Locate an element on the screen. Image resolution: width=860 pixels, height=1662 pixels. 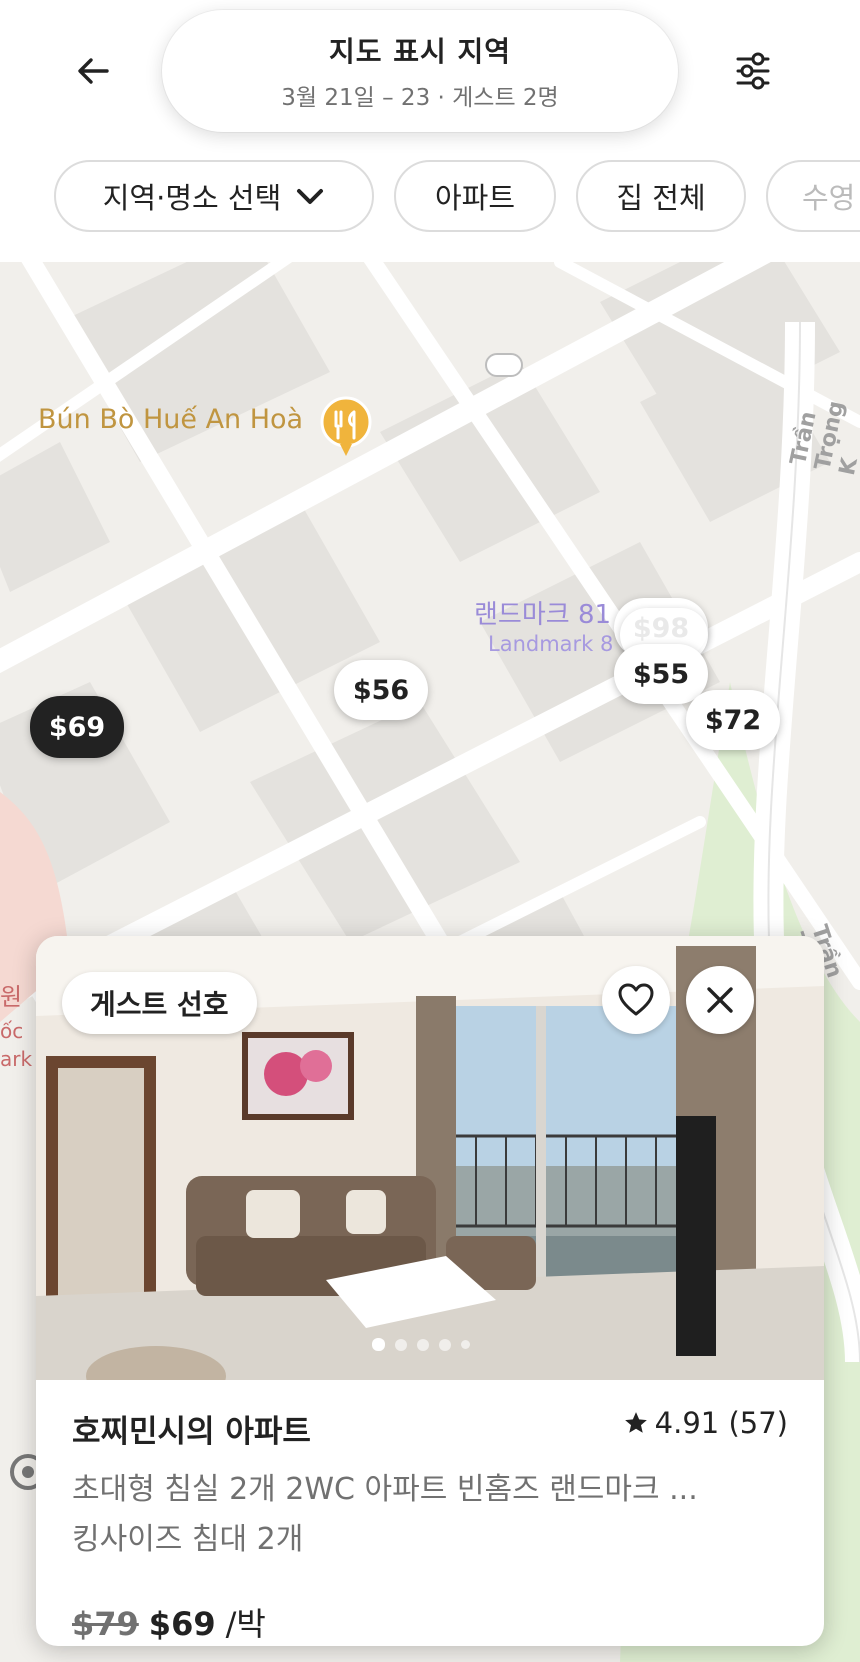
chip-pool: 수영 is located at coordinates (813, 196).